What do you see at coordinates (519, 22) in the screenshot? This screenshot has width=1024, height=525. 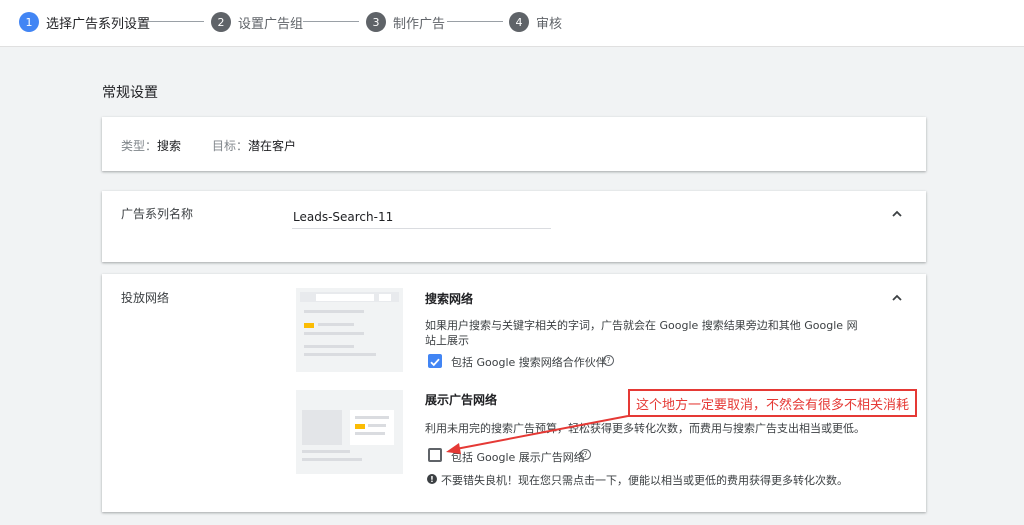 I see `step-number: 4` at bounding box center [519, 22].